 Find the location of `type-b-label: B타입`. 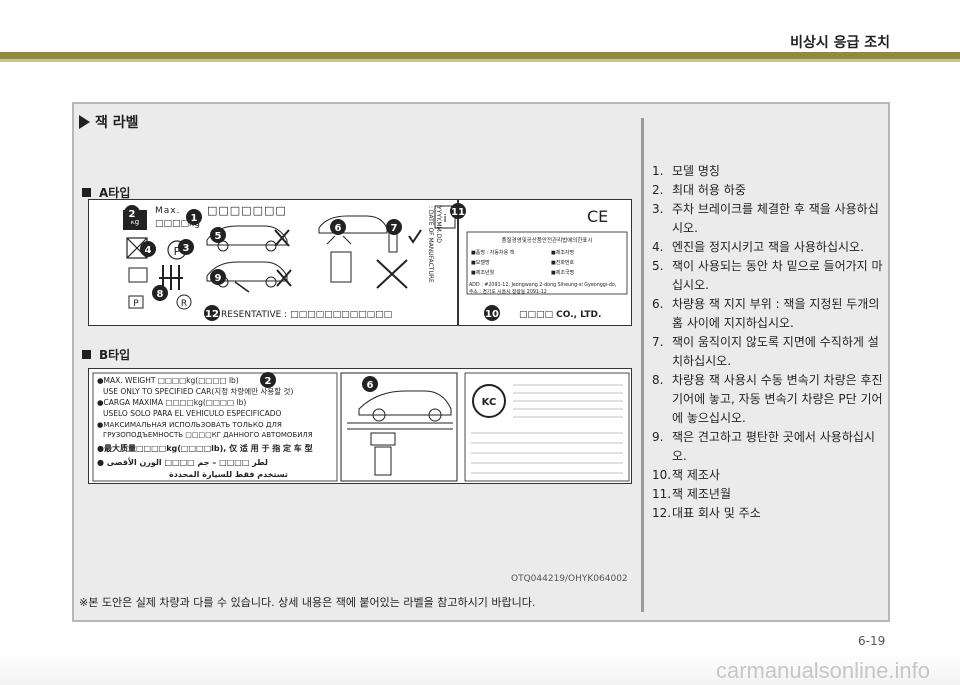

type-b-label: B타입 is located at coordinates (115, 355).